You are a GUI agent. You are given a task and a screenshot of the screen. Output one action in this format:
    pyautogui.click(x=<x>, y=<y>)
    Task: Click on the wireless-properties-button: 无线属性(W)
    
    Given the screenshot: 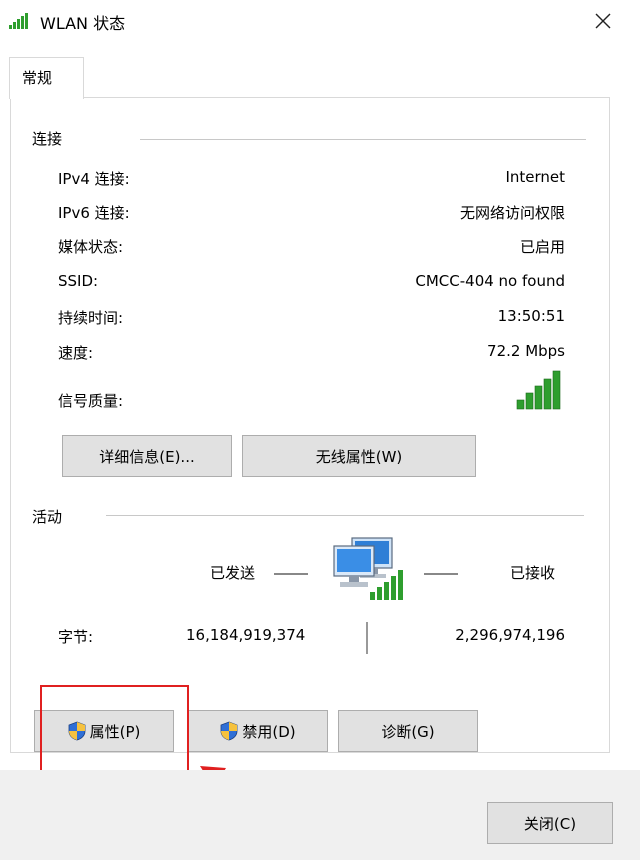 What is the action you would take?
    pyautogui.click(x=359, y=456)
    